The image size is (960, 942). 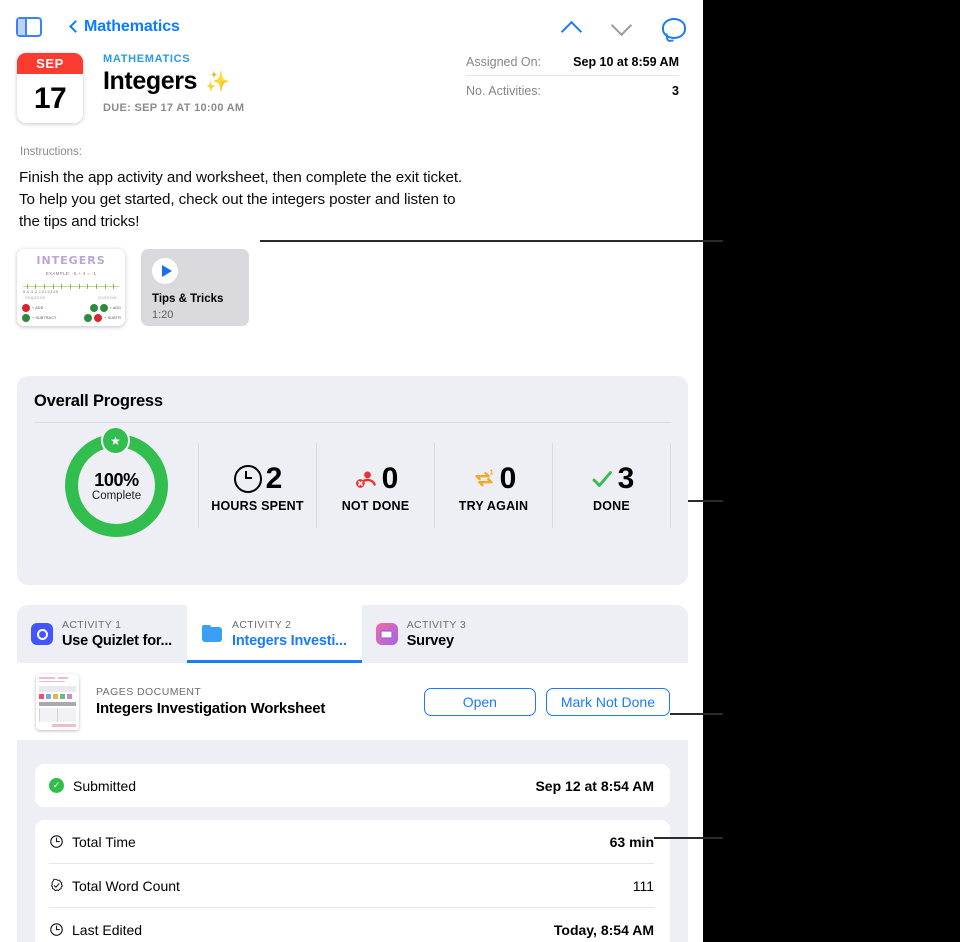 What do you see at coordinates (71, 308) in the screenshot?
I see `list-item: + ADD + ADD` at bounding box center [71, 308].